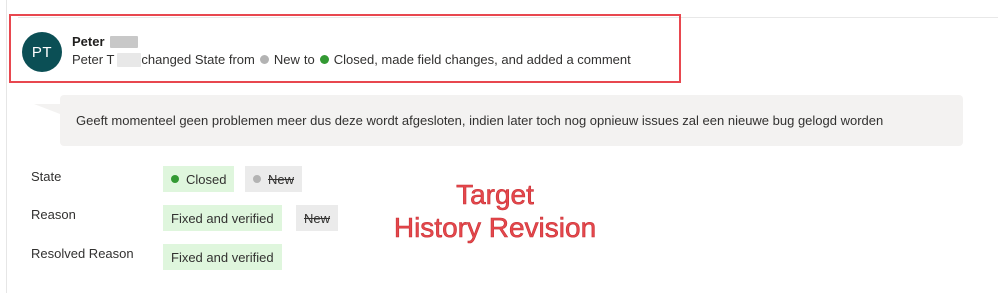 This screenshot has height=293, width=998. I want to click on state-new-dot-icon, so click(257, 179).